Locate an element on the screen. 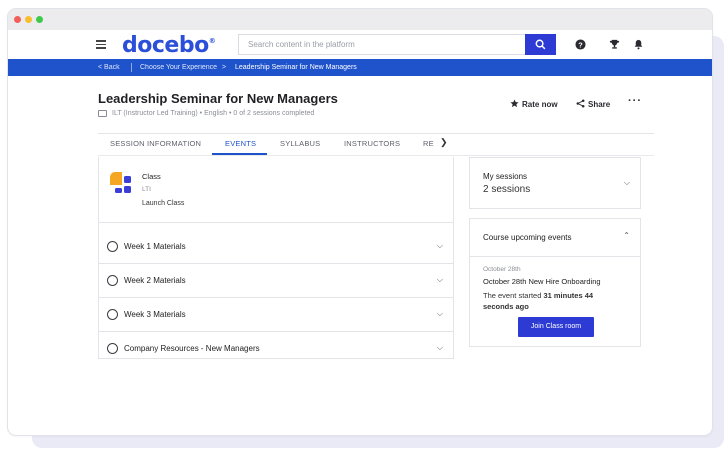  header-divider is located at coordinates (376, 133).